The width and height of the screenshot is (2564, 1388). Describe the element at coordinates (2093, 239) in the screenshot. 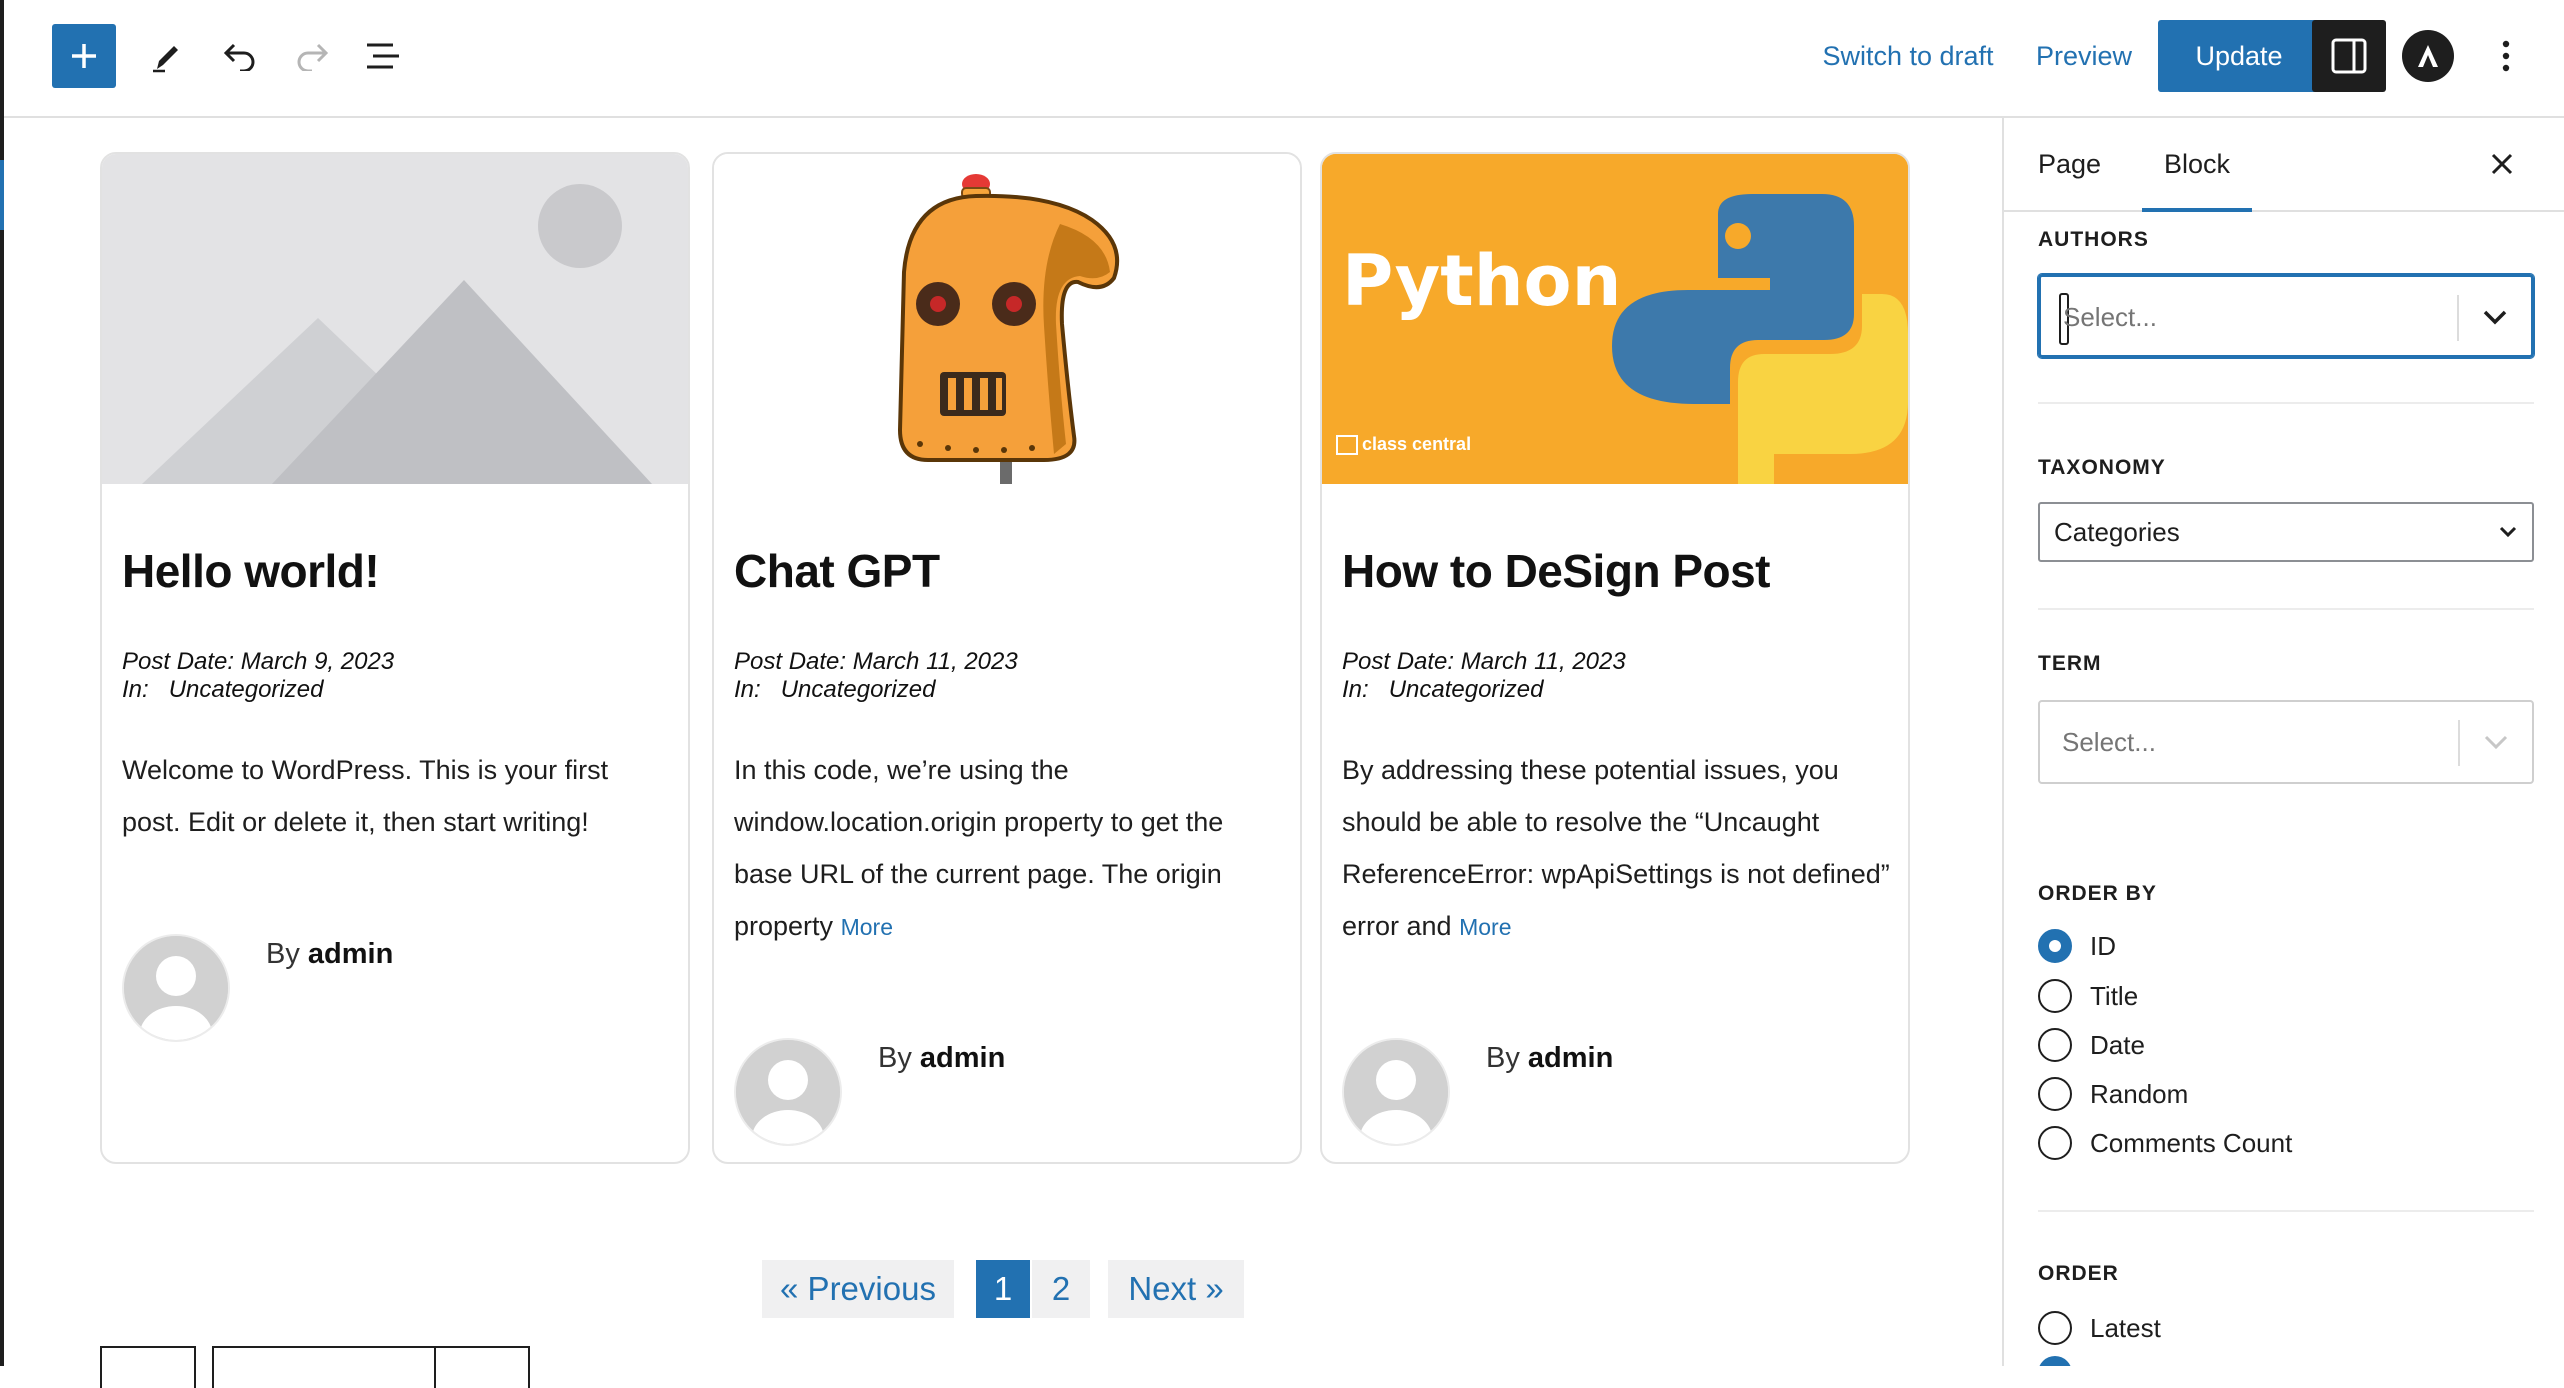

I see `authors-label: AUTHORS` at that location.